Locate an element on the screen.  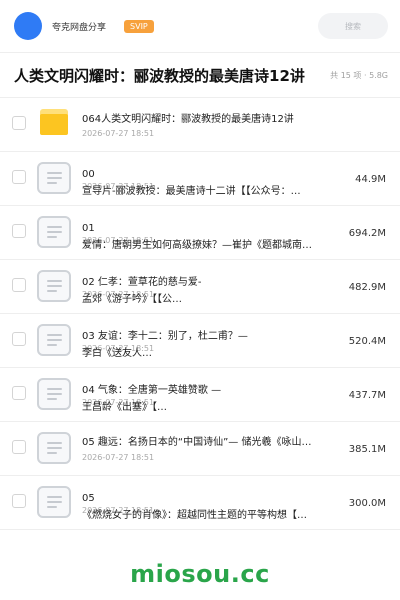
file-size: 385.1M is located at coordinates (367, 449).